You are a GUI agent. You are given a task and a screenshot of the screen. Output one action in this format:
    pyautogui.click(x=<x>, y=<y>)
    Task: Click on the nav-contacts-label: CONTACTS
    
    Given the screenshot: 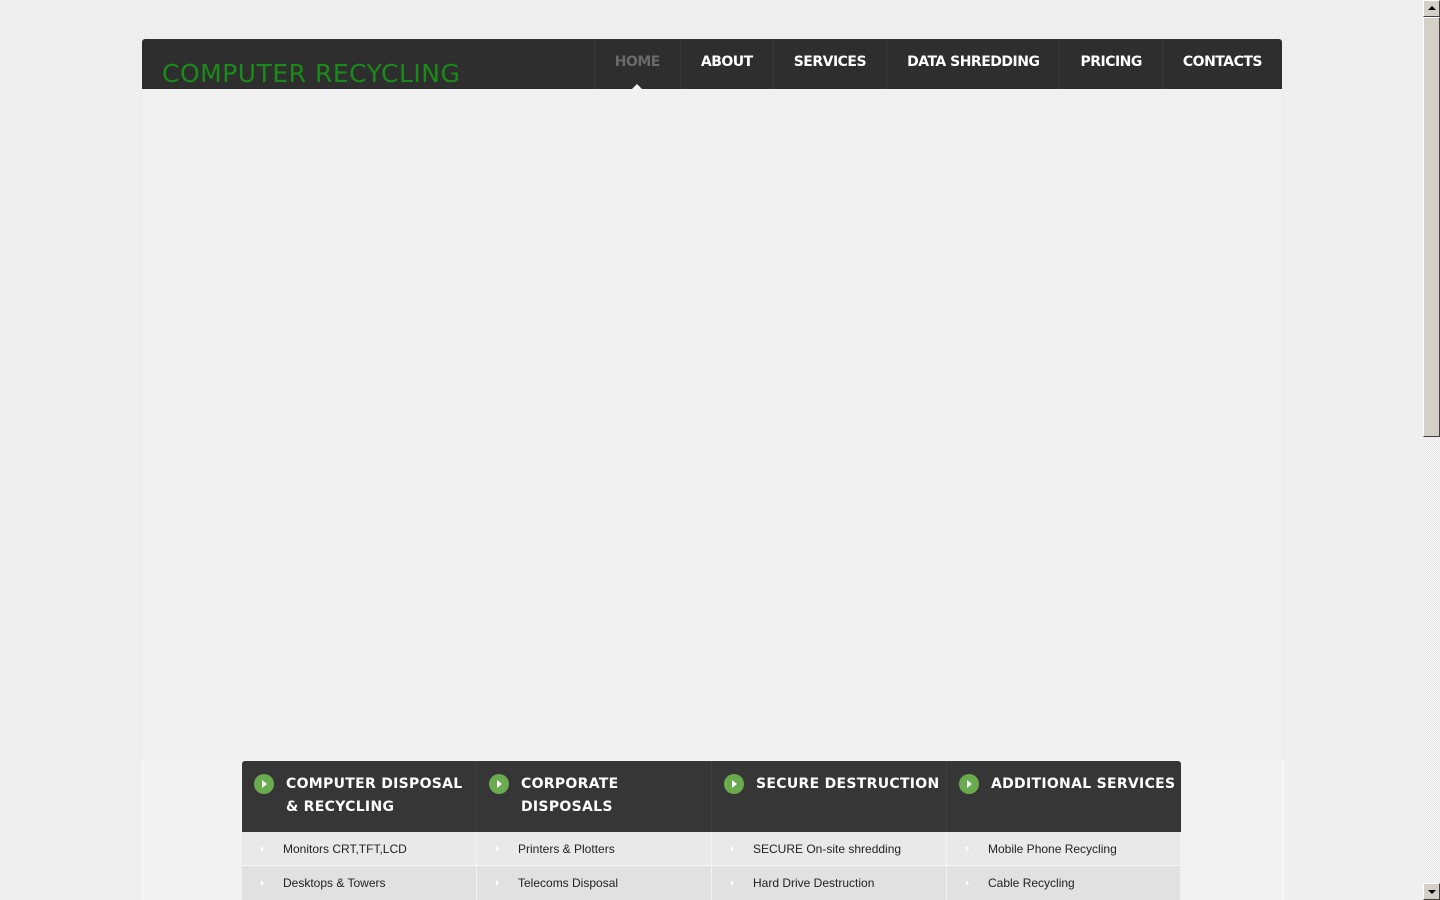 What is the action you would take?
    pyautogui.click(x=1222, y=62)
    